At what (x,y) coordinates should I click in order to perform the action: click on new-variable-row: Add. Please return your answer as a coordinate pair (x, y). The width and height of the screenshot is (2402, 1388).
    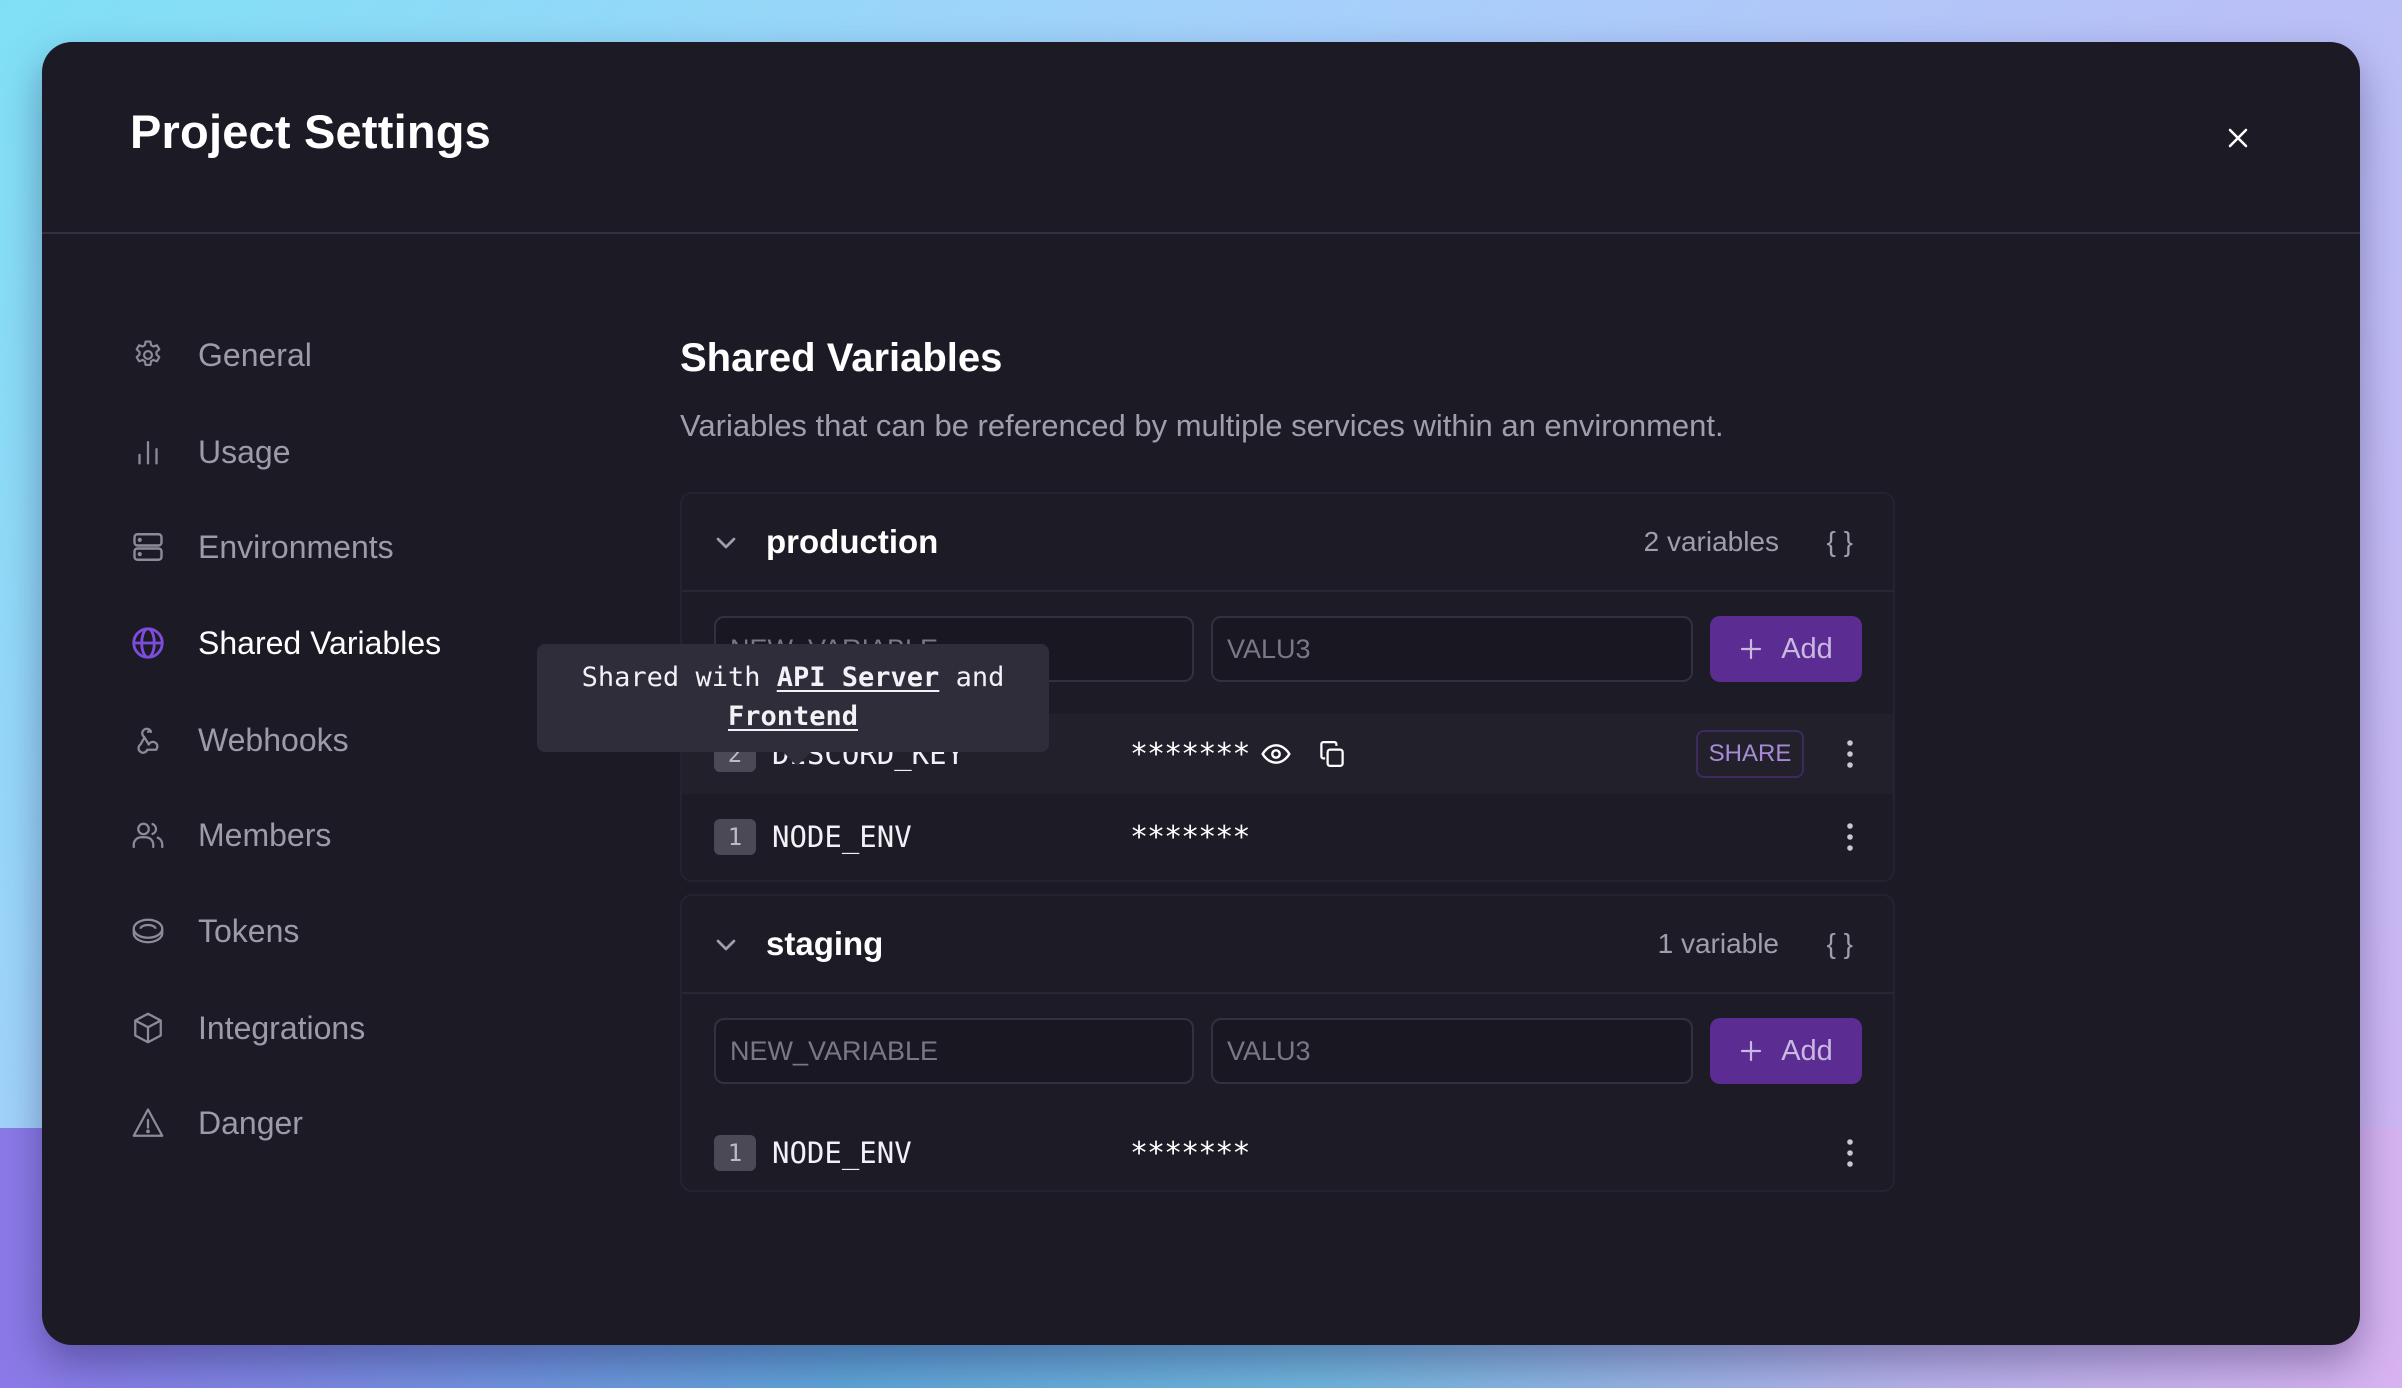
    Looking at the image, I should click on (1287, 1055).